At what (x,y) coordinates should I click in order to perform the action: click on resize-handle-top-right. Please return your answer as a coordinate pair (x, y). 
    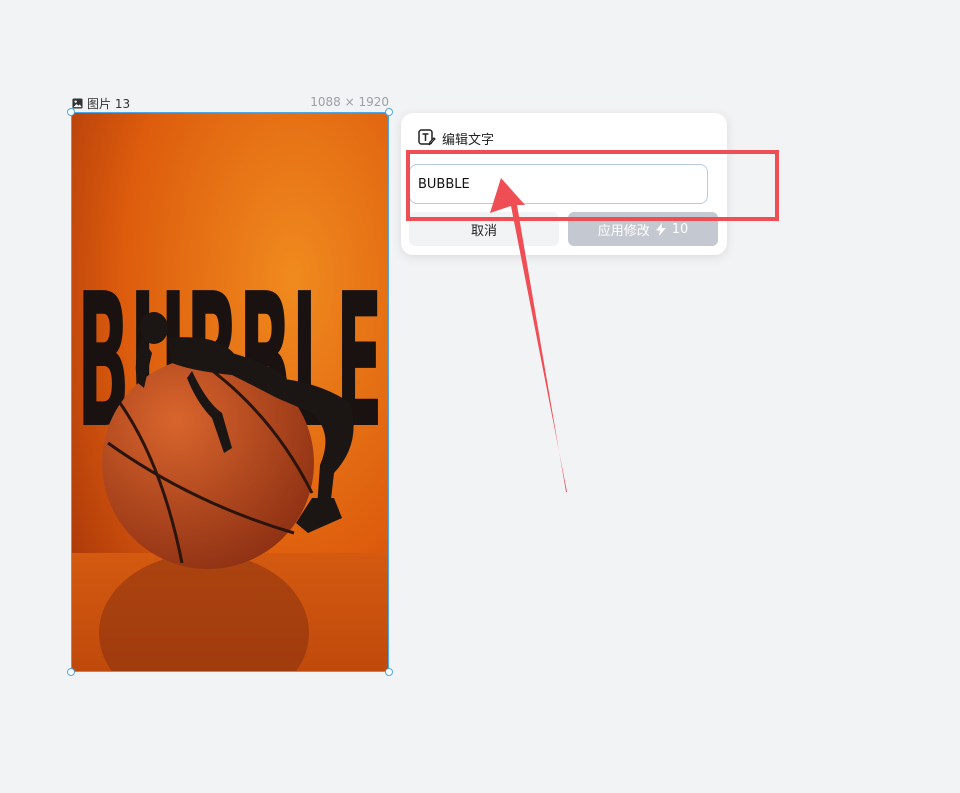
    Looking at the image, I should click on (389, 112).